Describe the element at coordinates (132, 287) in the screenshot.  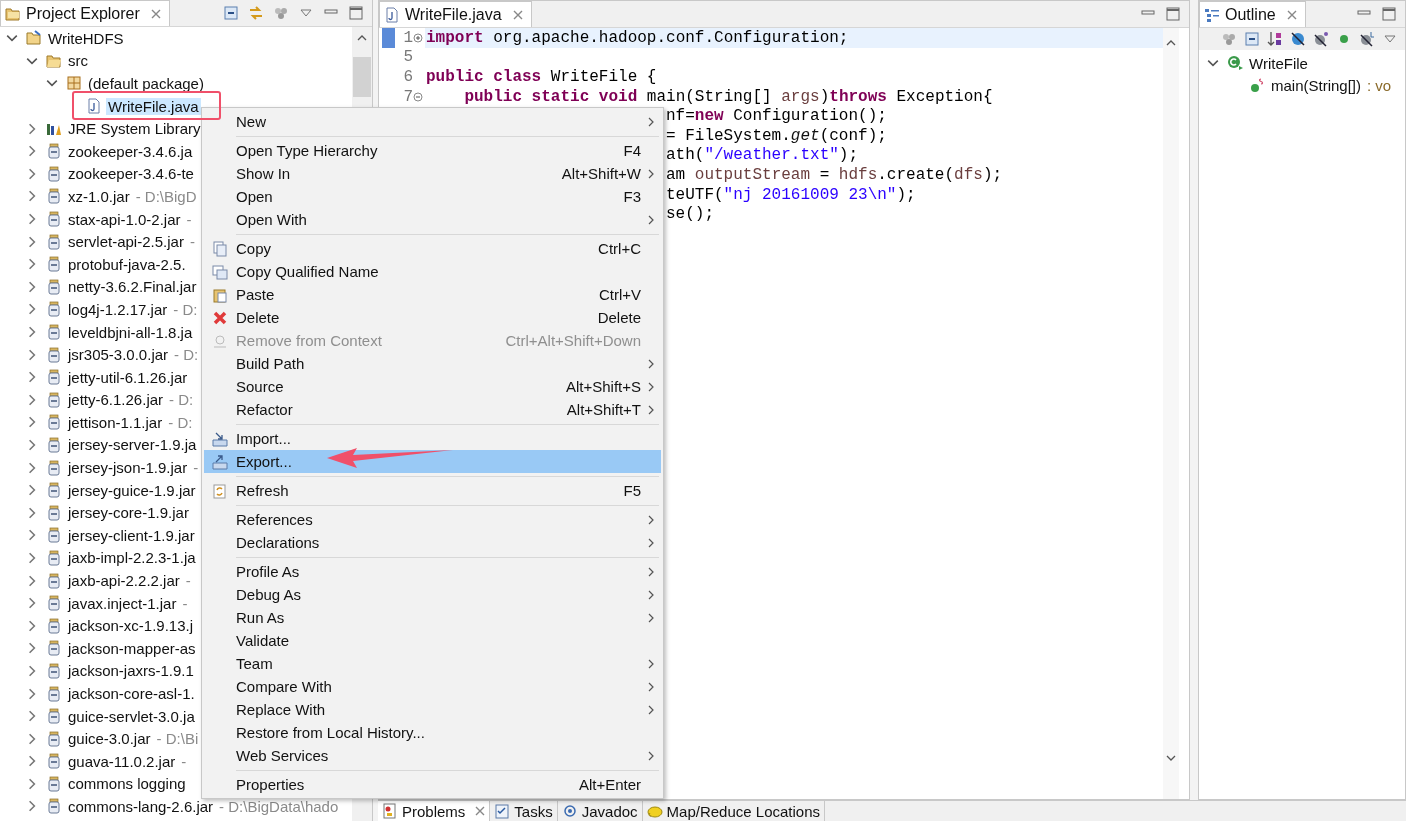
I see `tree-item: netty-3.6.2.Final.jar` at that location.